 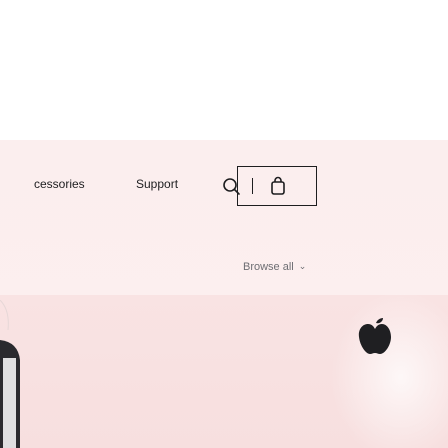 What do you see at coordinates (252, 186) in the screenshot?
I see `nav-divider` at bounding box center [252, 186].